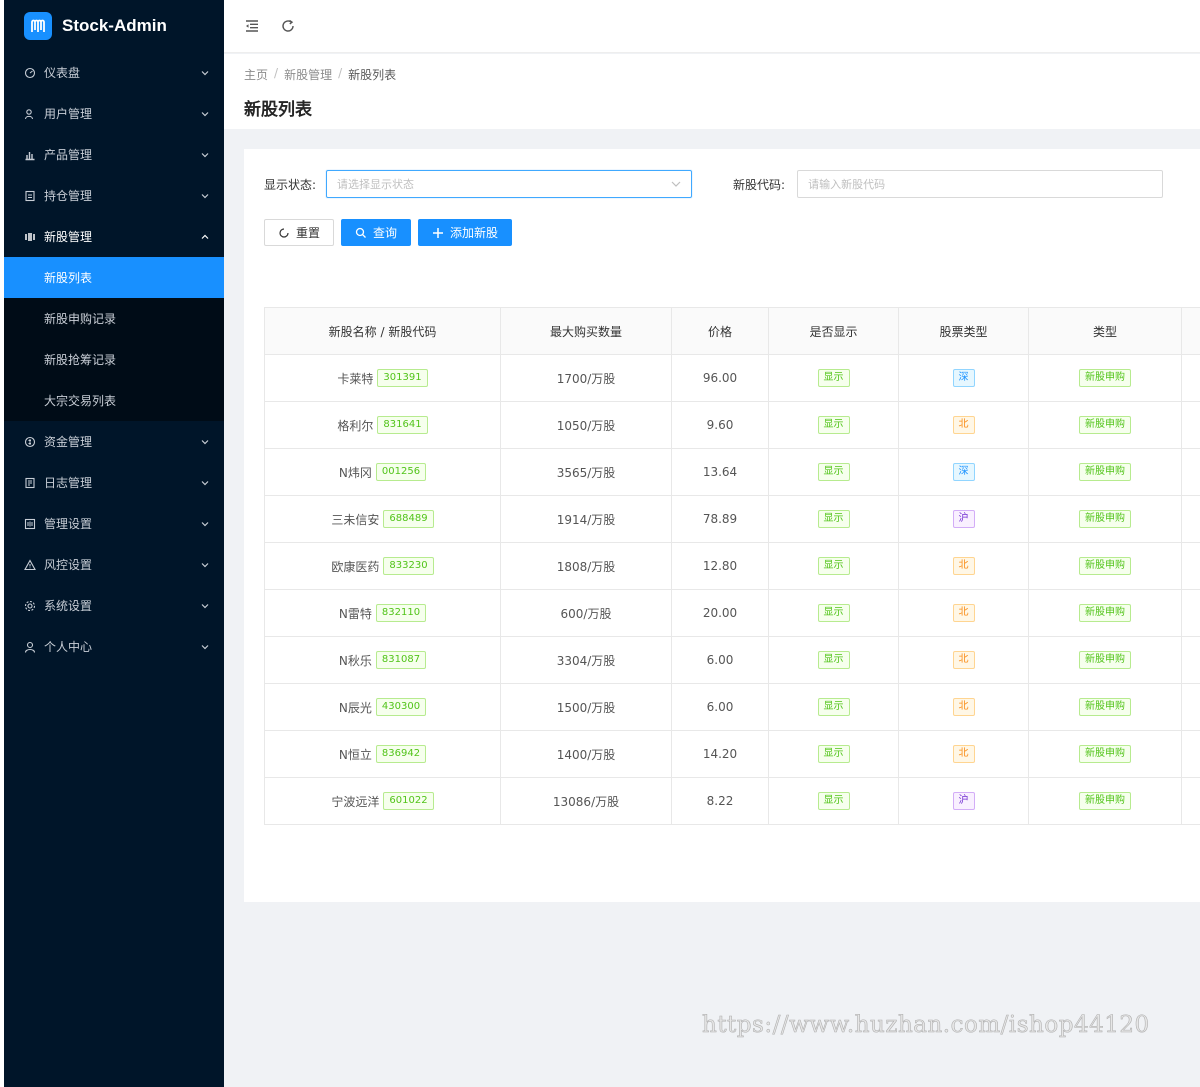 The height and width of the screenshot is (1087, 1200). I want to click on cell-name: N雷特 832110, so click(382, 613).